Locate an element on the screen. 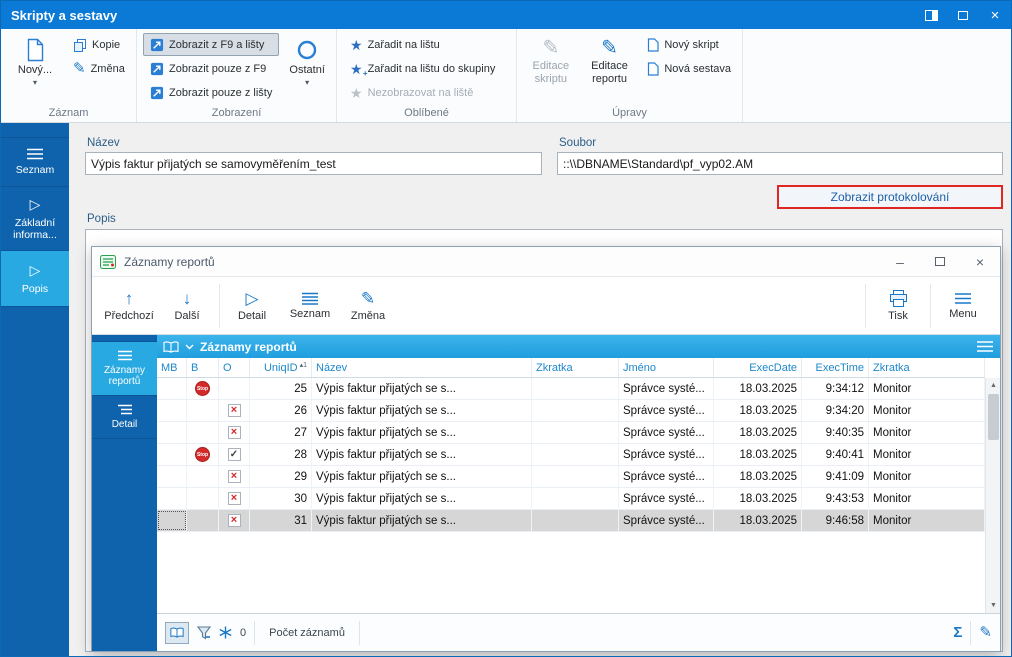 The height and width of the screenshot is (657, 1012). hamburger-menu-icon is located at coordinates (963, 298).